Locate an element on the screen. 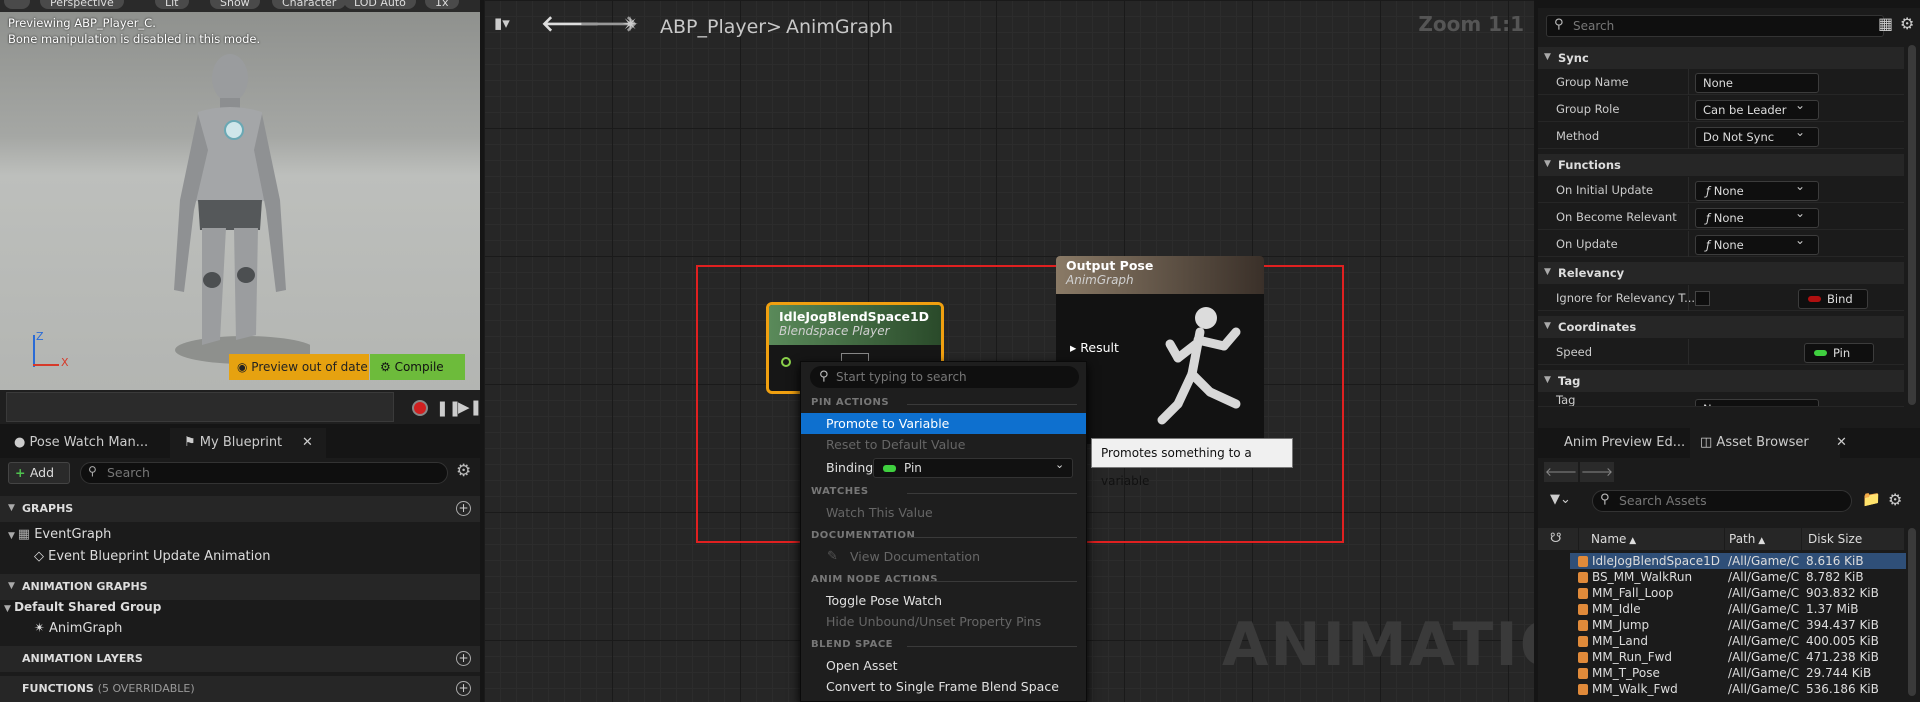  record-icon is located at coordinates (420, 408).